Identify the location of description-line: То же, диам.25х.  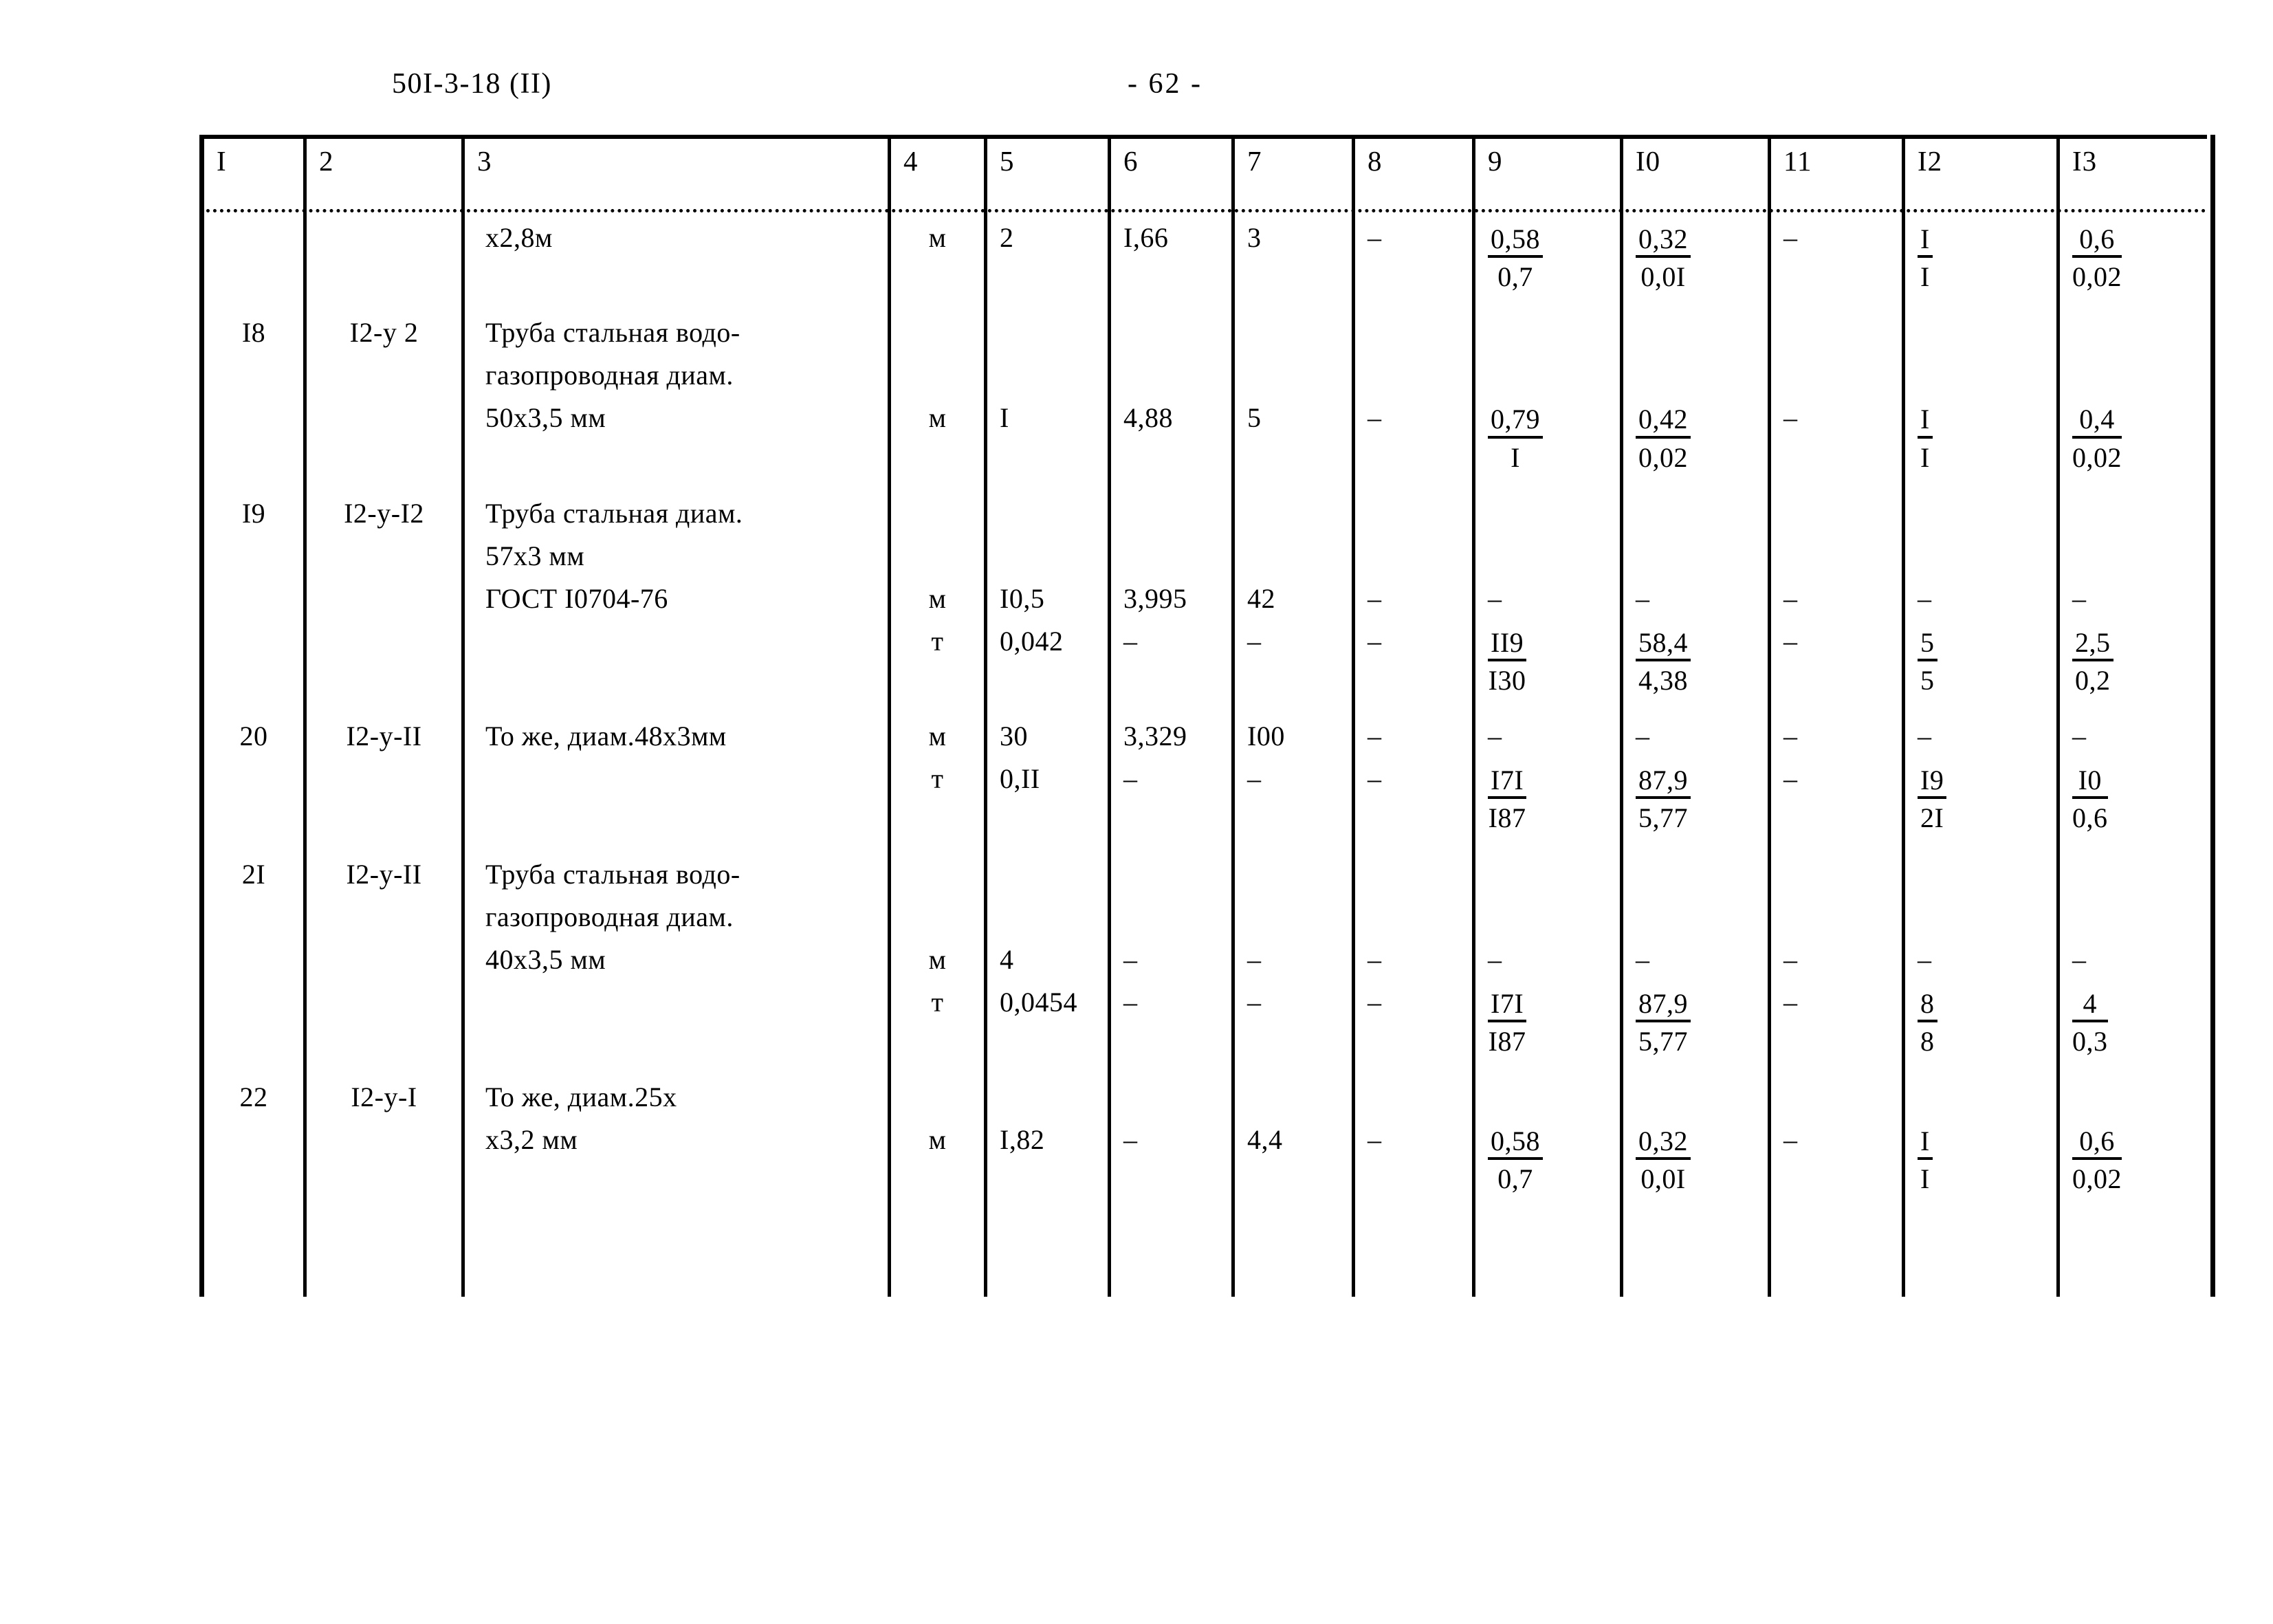
(581, 1096).